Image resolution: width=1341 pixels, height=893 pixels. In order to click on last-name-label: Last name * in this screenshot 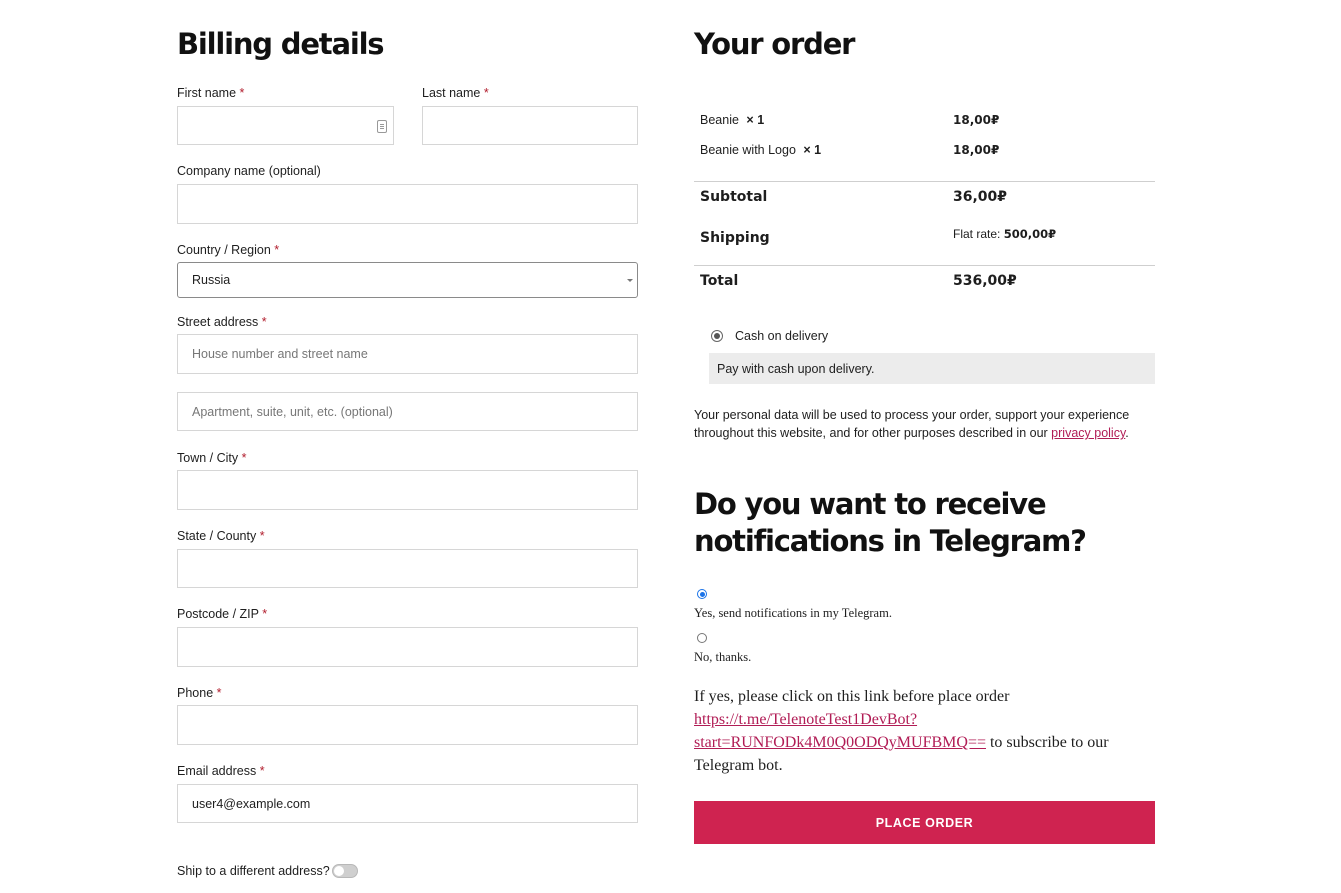, I will do `click(455, 93)`.